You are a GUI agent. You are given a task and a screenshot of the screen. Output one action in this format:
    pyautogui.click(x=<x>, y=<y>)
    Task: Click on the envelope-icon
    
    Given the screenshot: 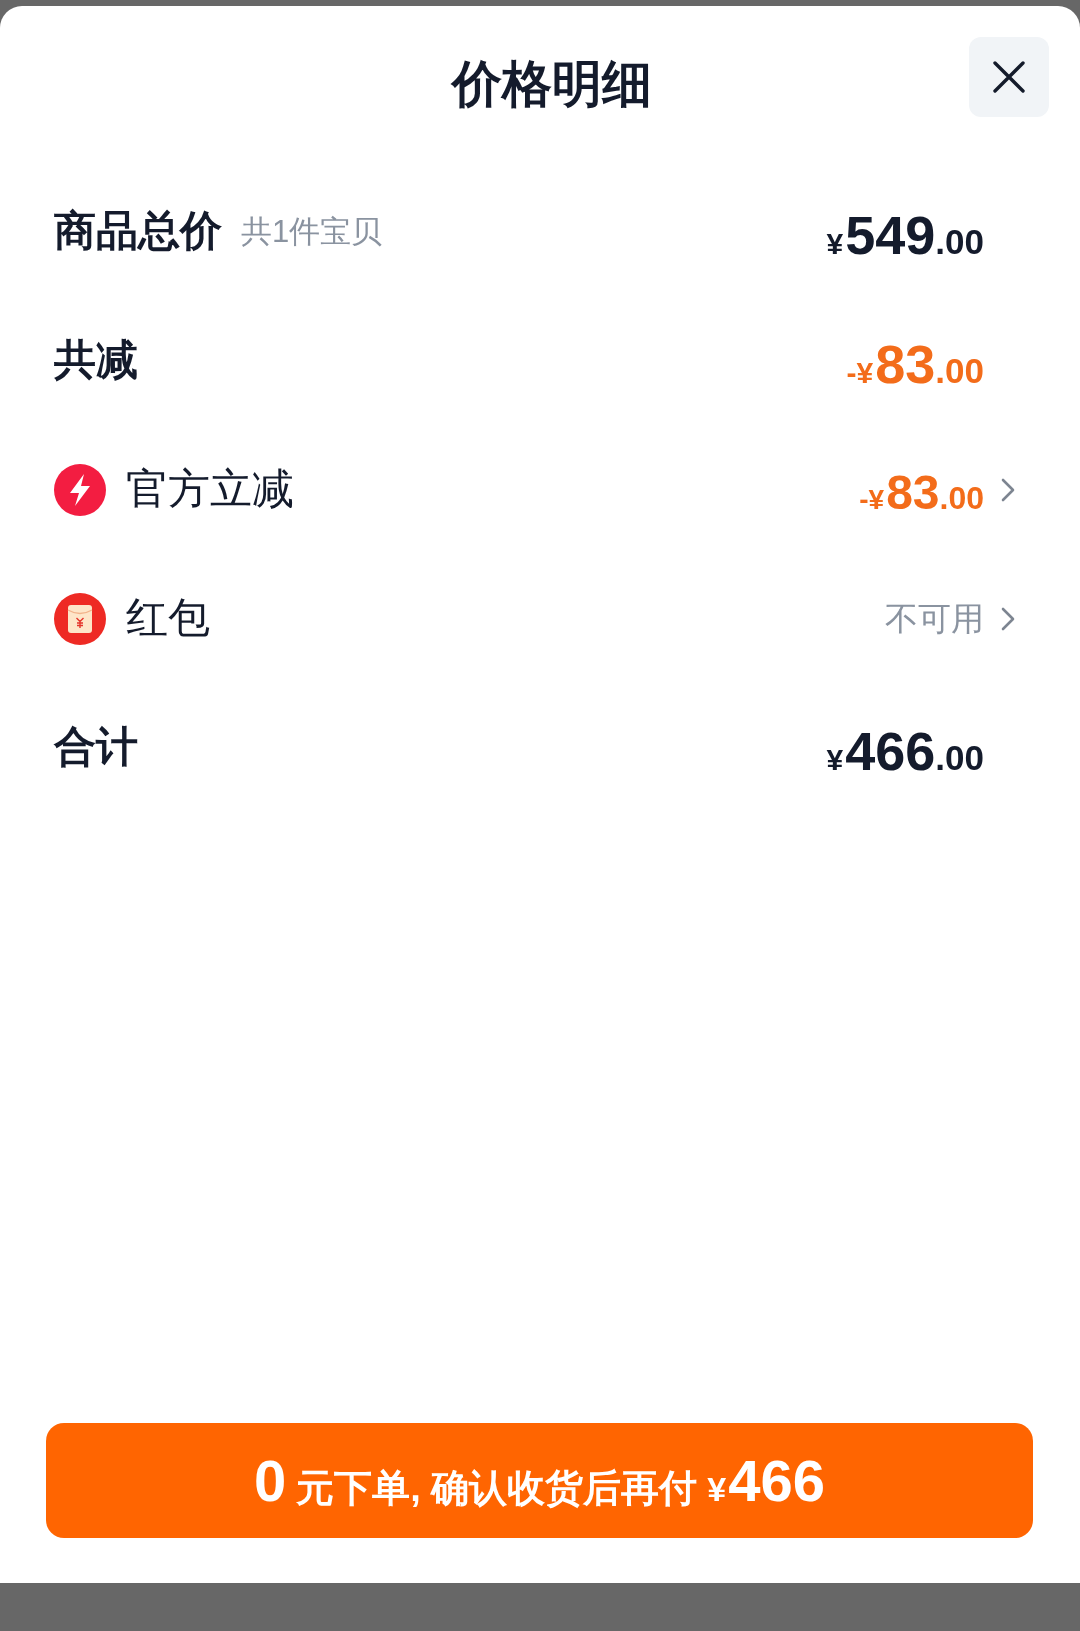 What is the action you would take?
    pyautogui.click(x=80, y=618)
    